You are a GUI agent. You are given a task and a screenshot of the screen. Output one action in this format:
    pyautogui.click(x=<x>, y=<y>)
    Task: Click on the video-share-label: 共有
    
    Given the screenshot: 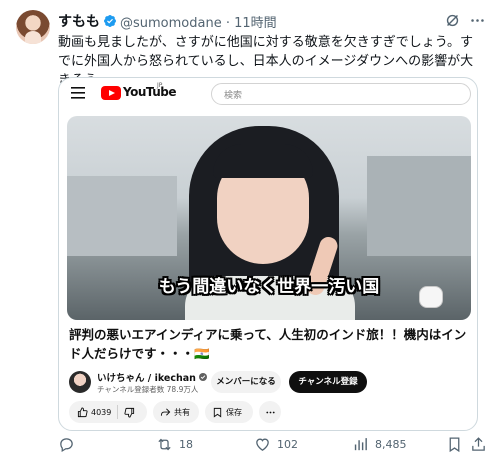 What is the action you would take?
    pyautogui.click(x=182, y=412)
    